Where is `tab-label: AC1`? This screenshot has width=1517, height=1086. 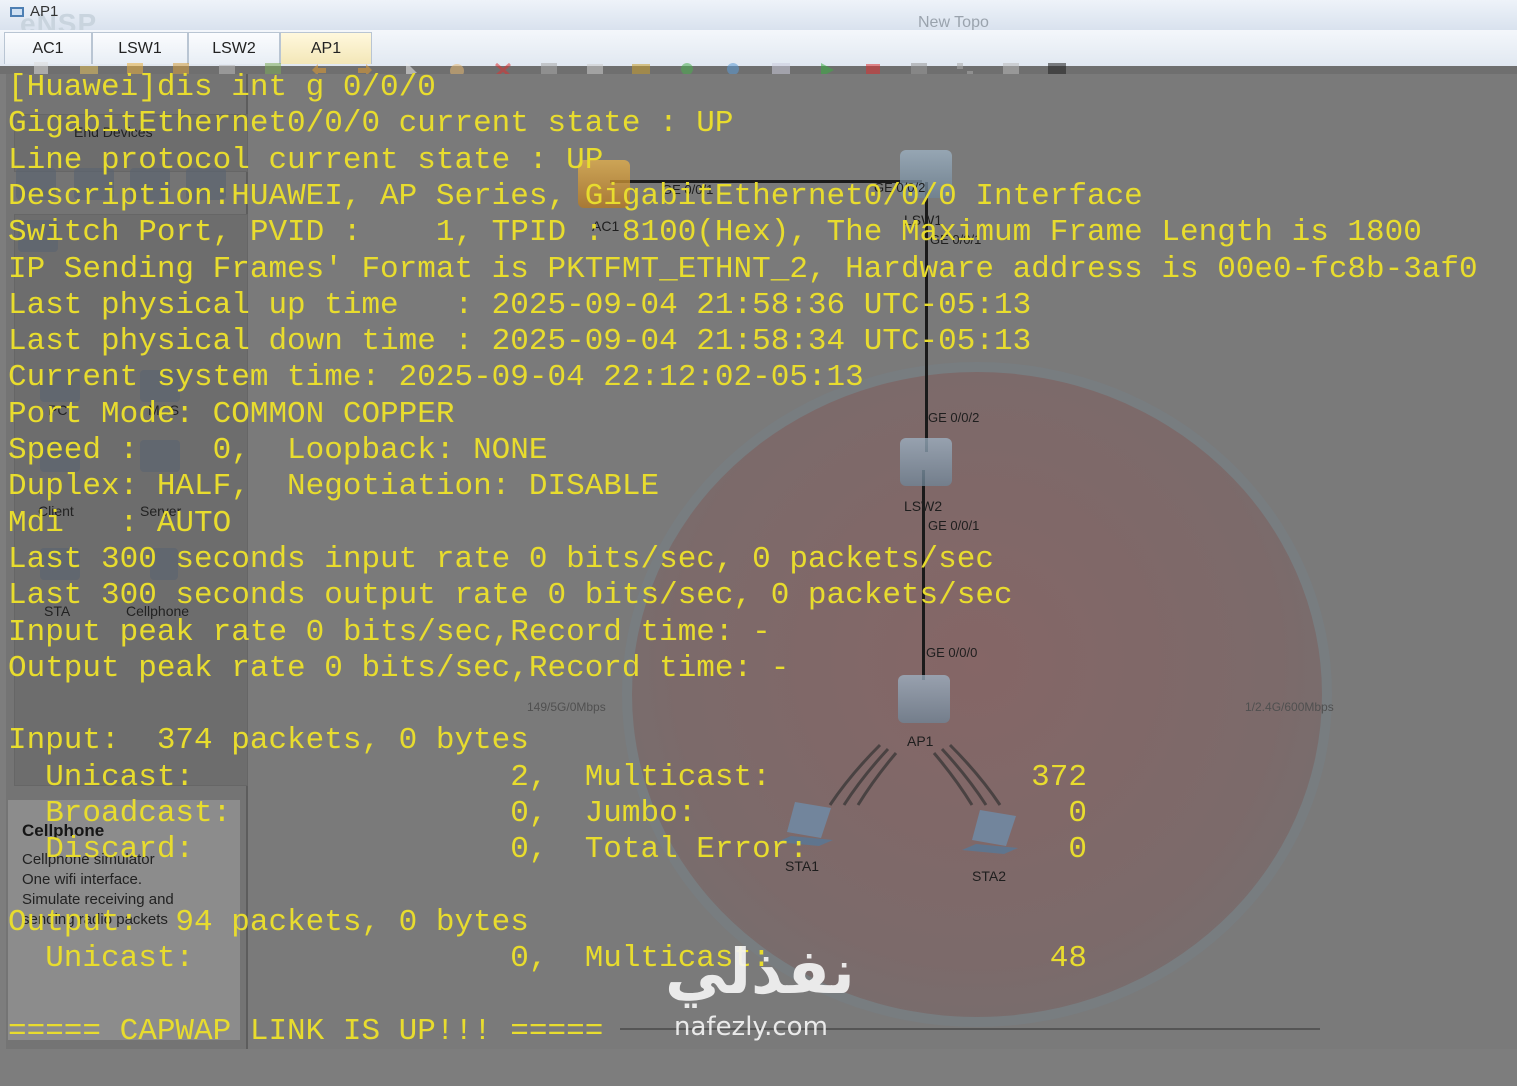 tab-label: AC1 is located at coordinates (48, 48).